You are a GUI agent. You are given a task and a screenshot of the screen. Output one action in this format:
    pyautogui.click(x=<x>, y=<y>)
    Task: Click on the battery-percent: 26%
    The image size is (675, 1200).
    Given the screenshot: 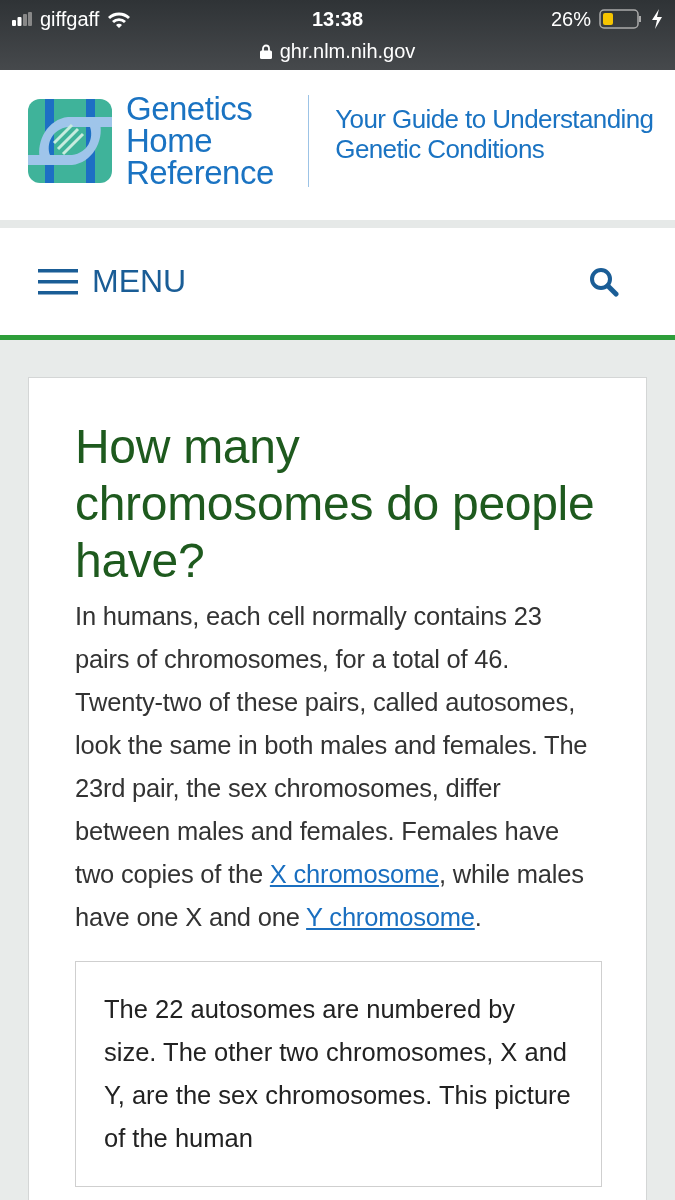 What is the action you would take?
    pyautogui.click(x=570, y=19)
    